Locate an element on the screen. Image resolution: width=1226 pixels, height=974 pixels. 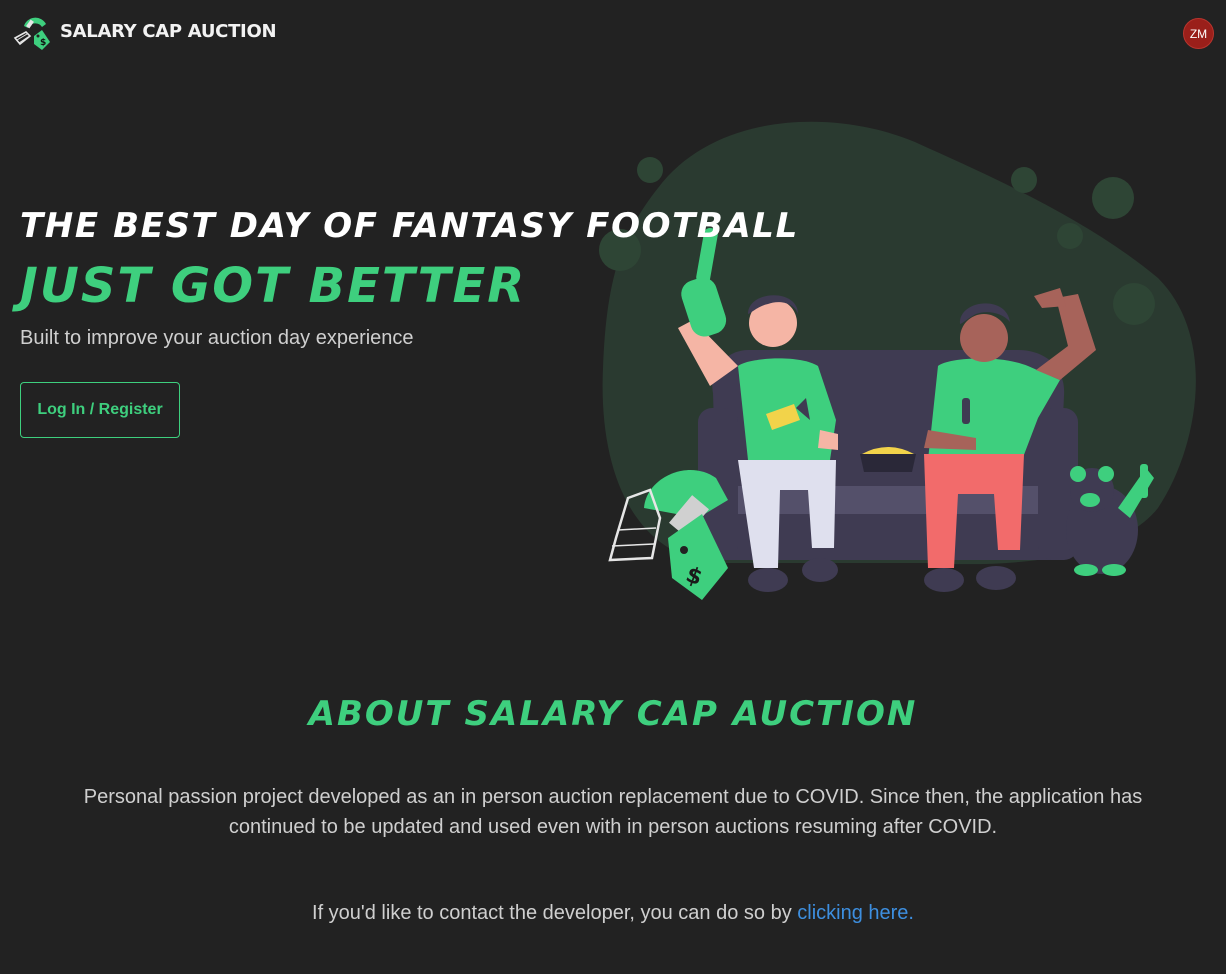
contact-link: clicking here. is located at coordinates (855, 913).